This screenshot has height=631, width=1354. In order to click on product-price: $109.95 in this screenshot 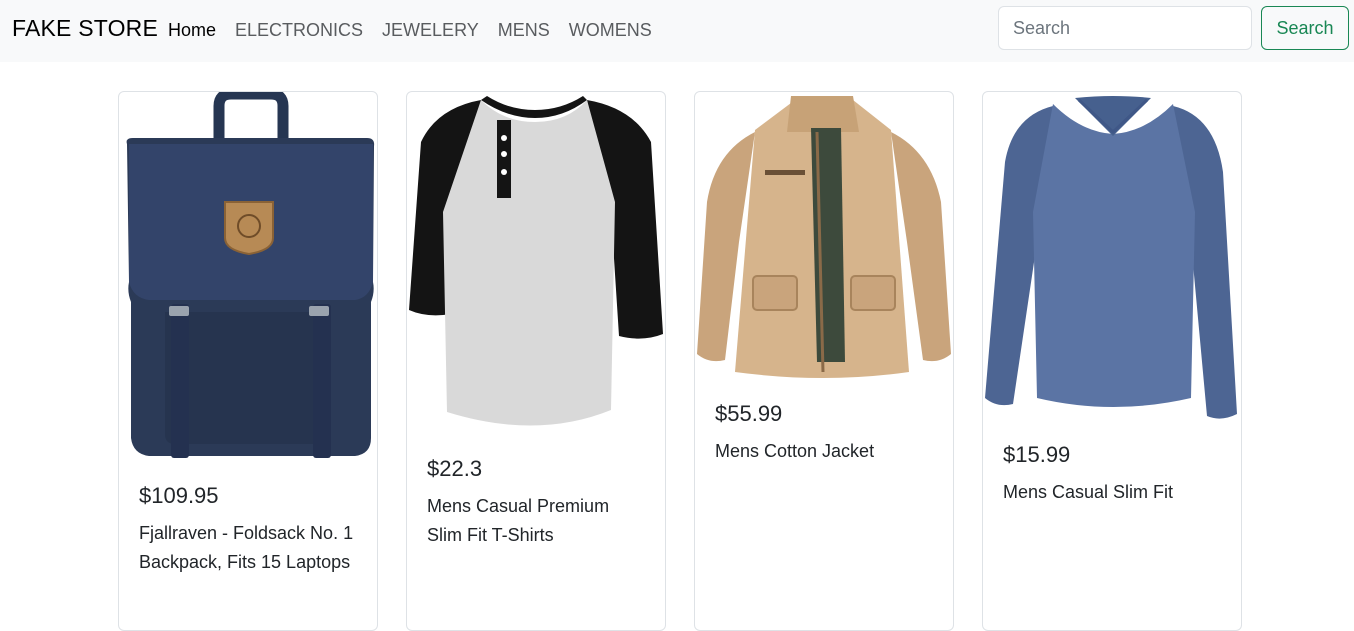, I will do `click(179, 495)`.